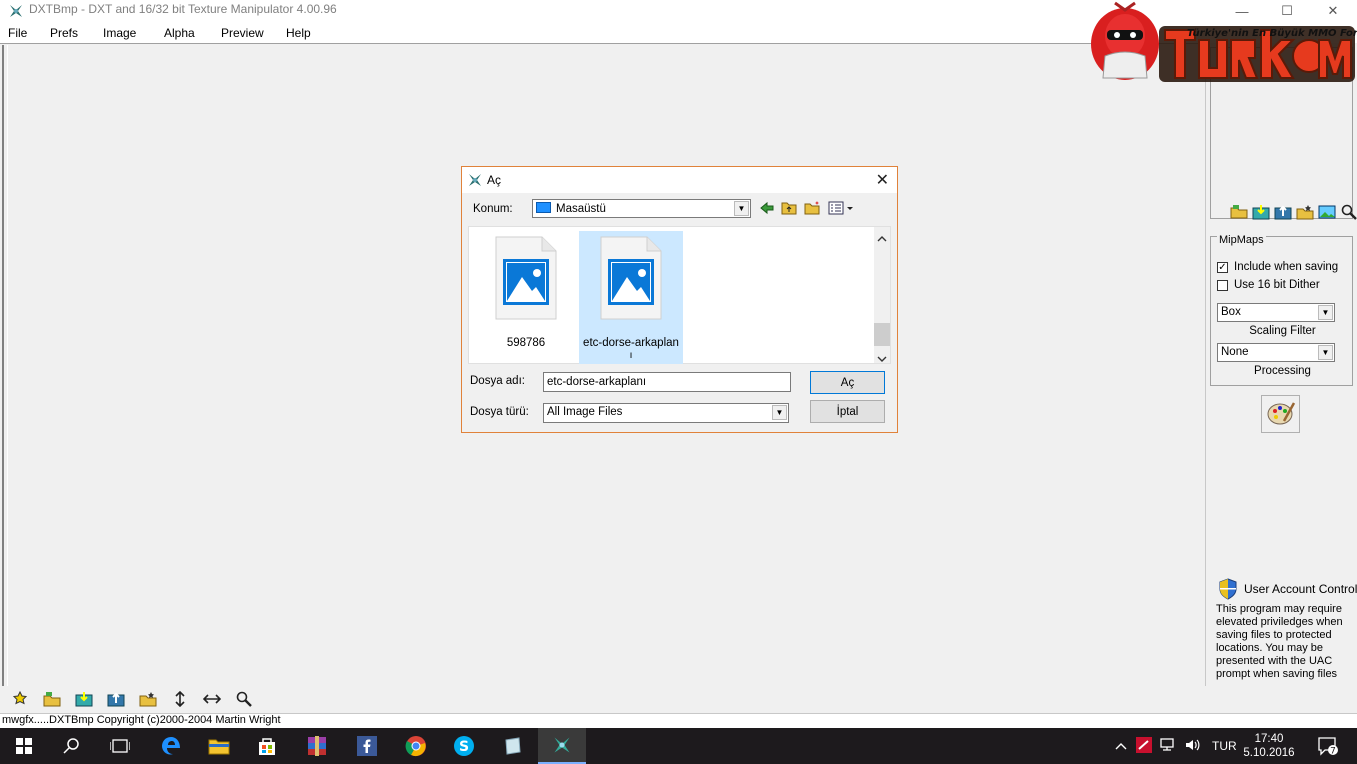  Describe the element at coordinates (1222, 285) in the screenshot. I see `dither-checkbox` at that location.